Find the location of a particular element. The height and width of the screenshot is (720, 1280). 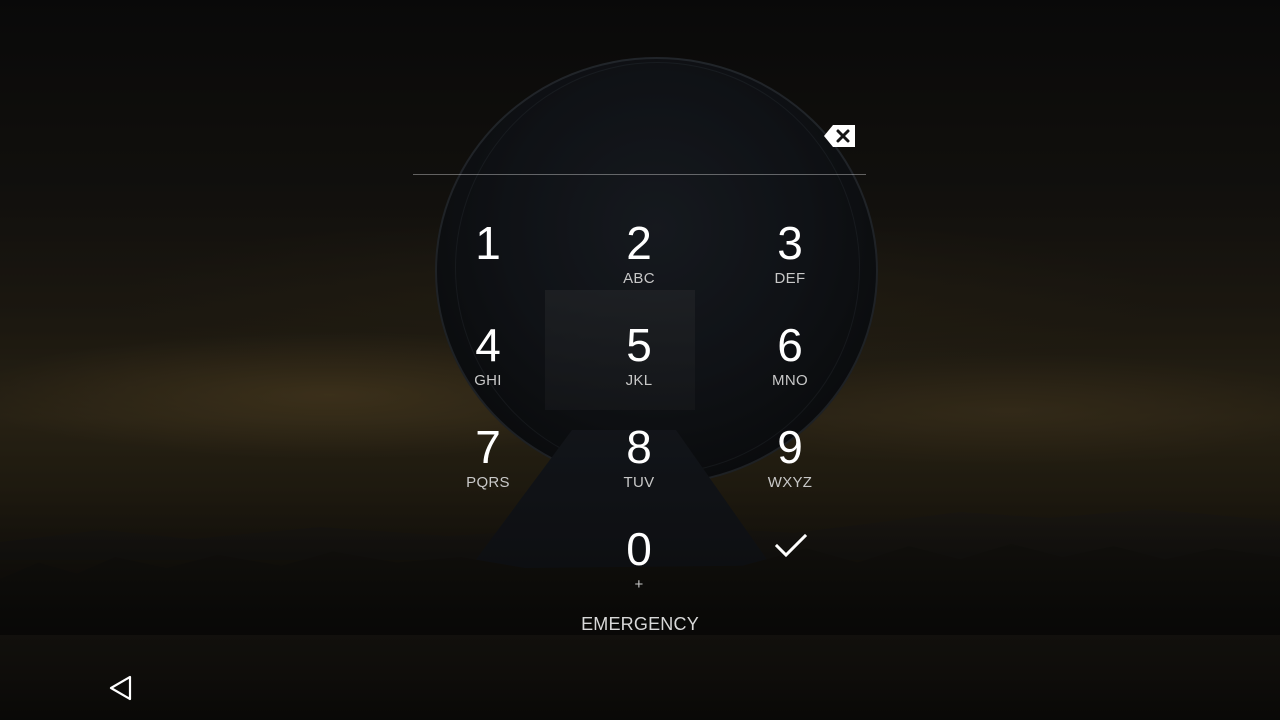

key-letters: DEF is located at coordinates (790, 278).